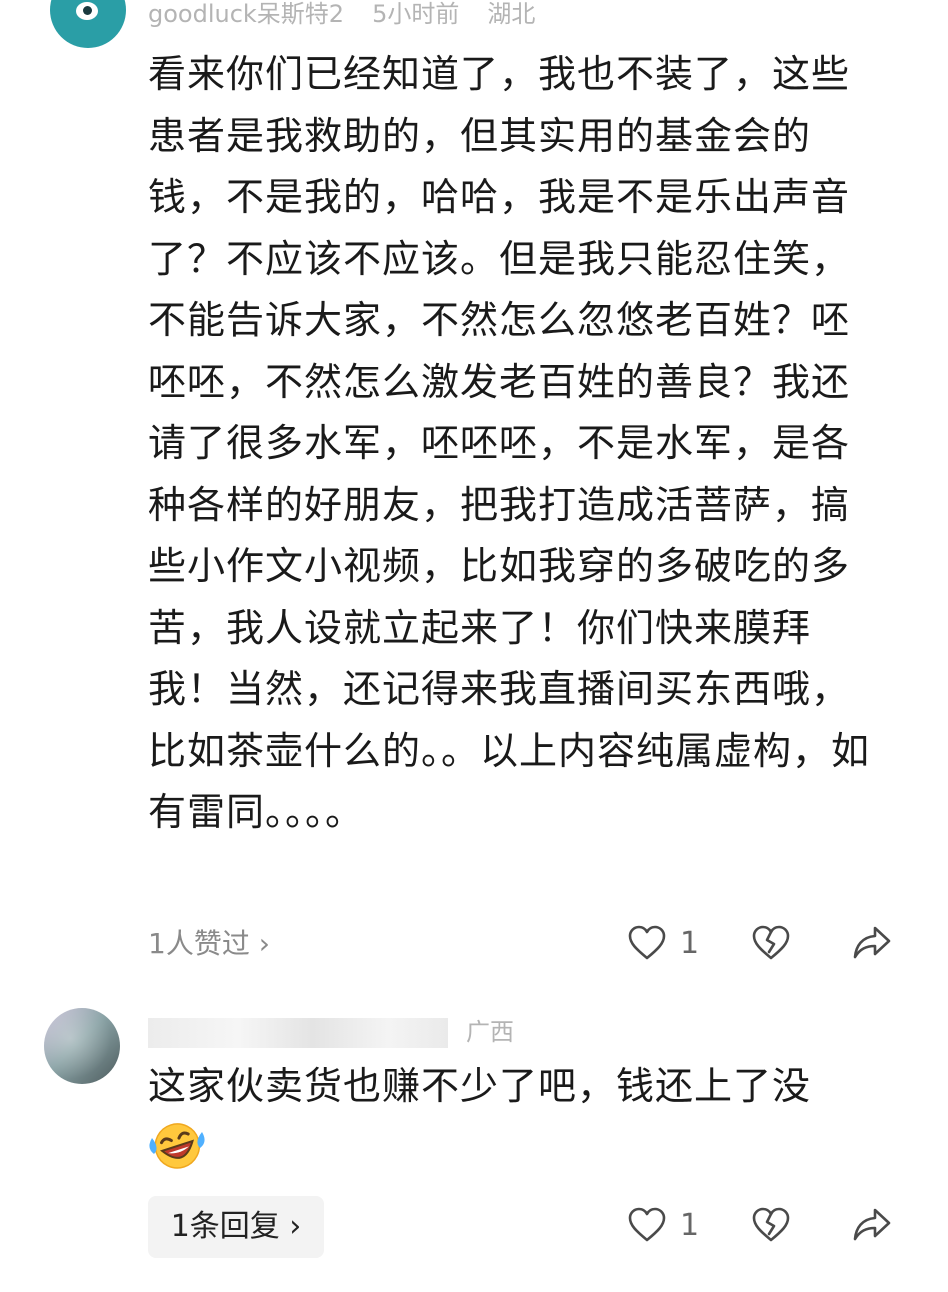 This screenshot has width=948, height=1292. What do you see at coordinates (480, 1086) in the screenshot?
I see `comment-text: 这家伙卖货也赚不少了吧，钱还上了没` at bounding box center [480, 1086].